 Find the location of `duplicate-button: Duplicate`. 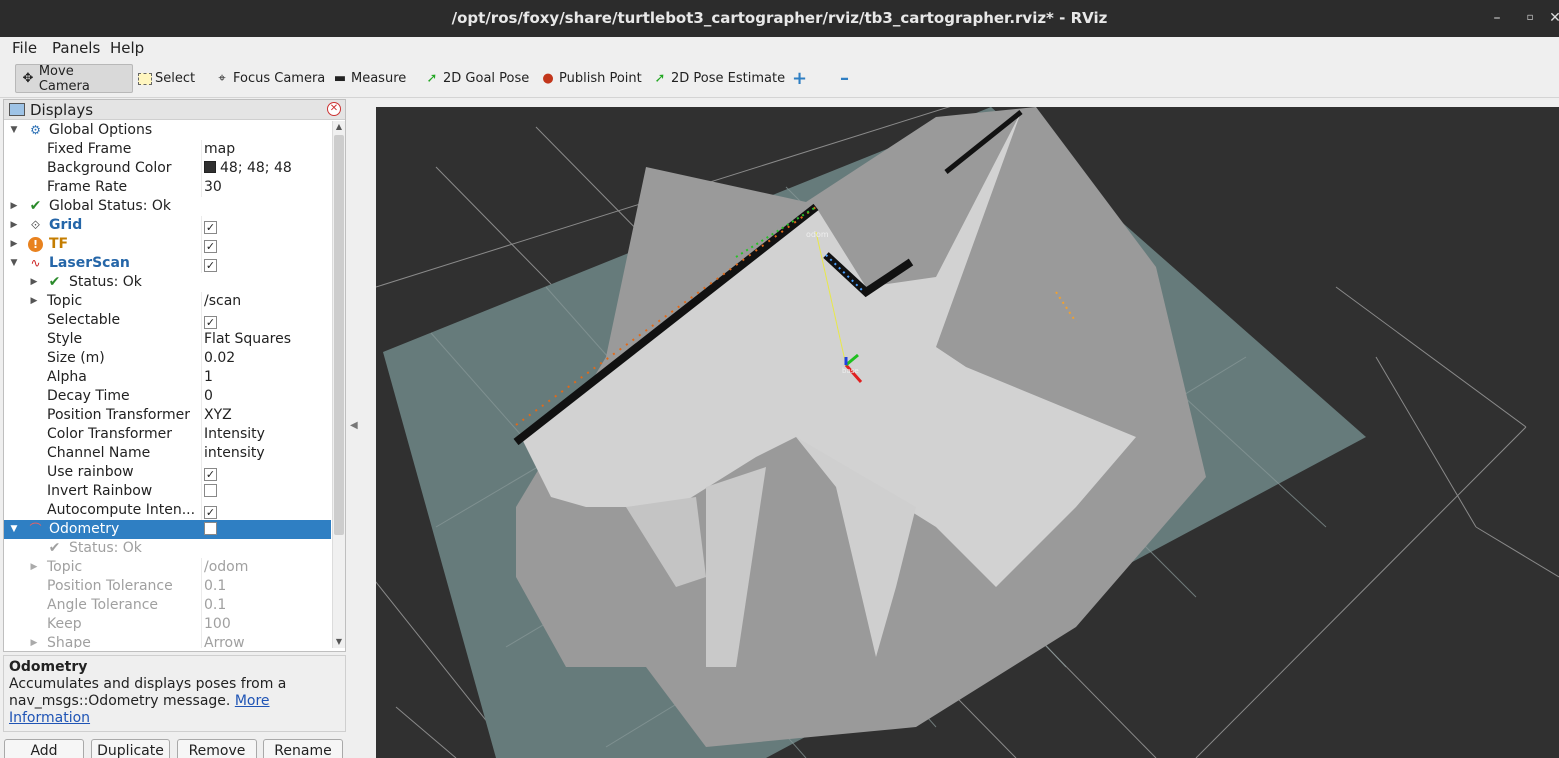

duplicate-button: Duplicate is located at coordinates (130, 748).